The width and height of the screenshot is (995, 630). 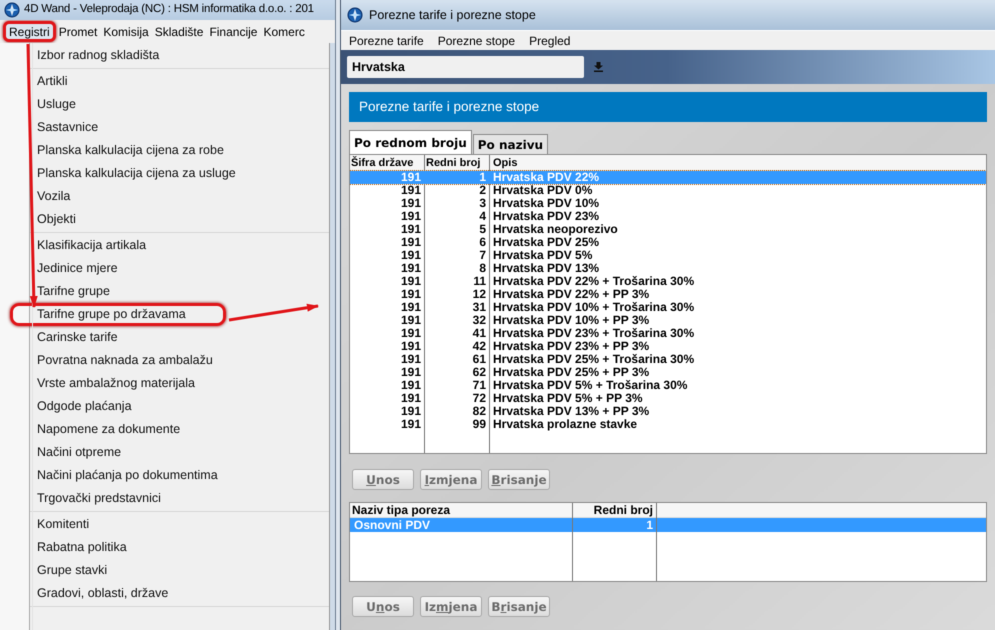 I want to click on tab: Po nazivu, so click(x=510, y=144).